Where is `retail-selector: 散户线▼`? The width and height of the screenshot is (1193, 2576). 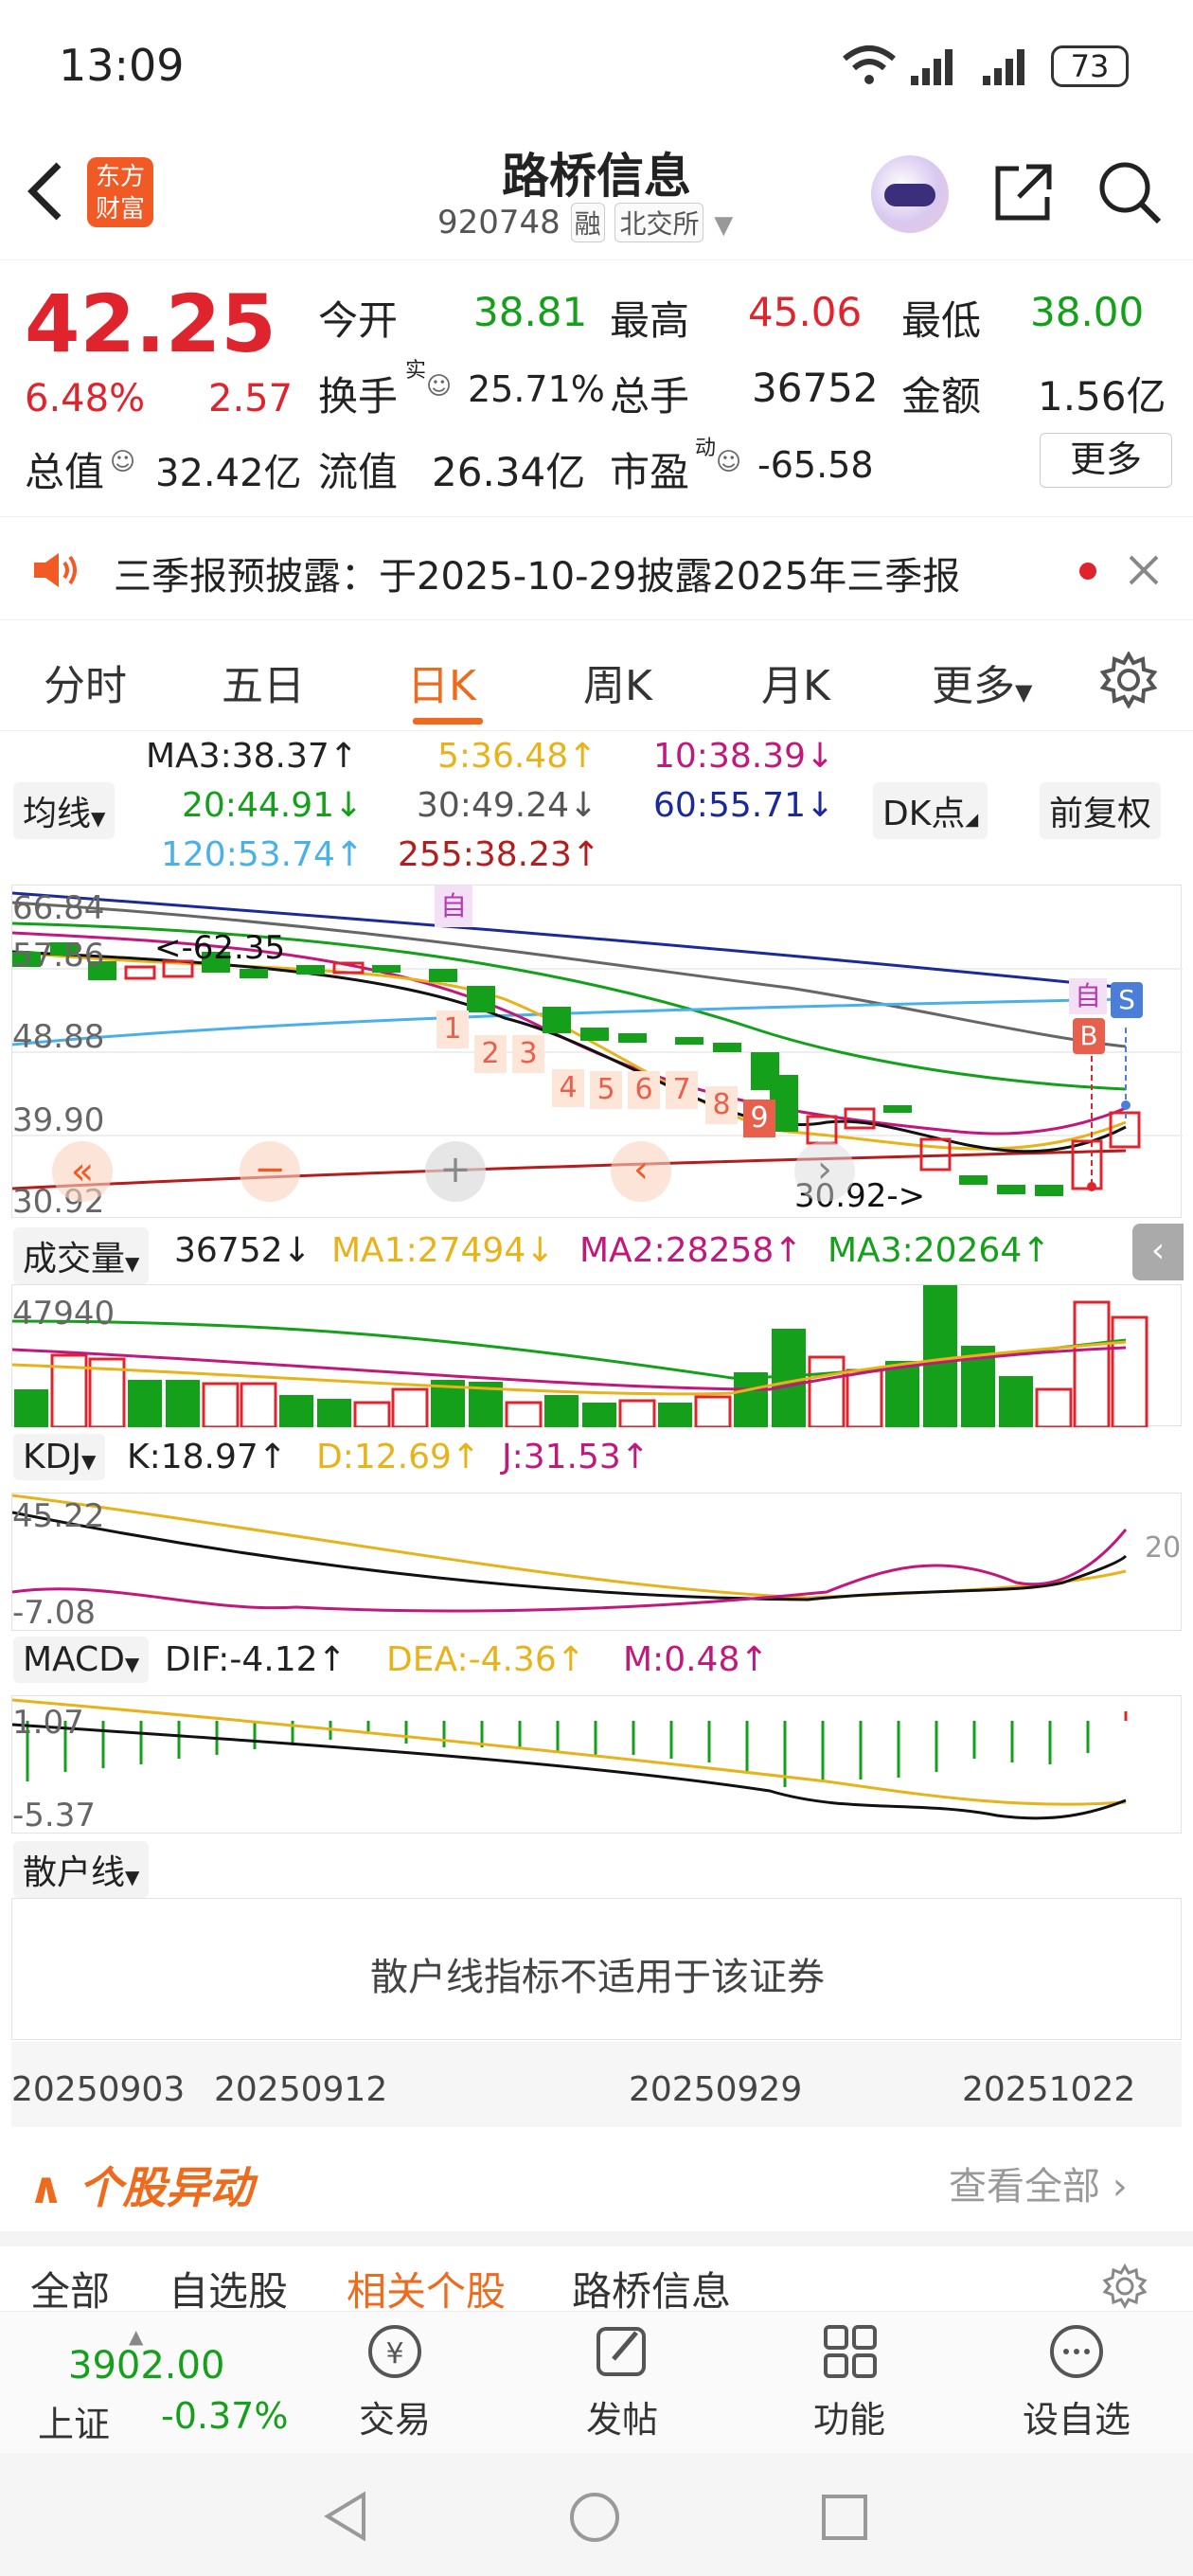 retail-selector: 散户线▼ is located at coordinates (81, 1869).